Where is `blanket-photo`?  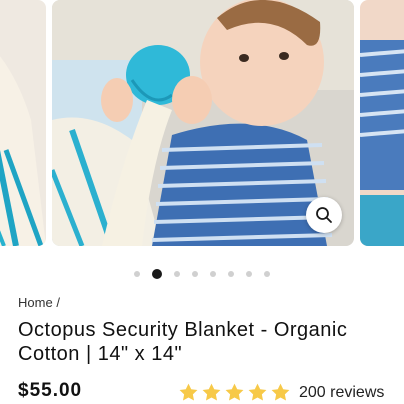 blanket-photo is located at coordinates (23, 123).